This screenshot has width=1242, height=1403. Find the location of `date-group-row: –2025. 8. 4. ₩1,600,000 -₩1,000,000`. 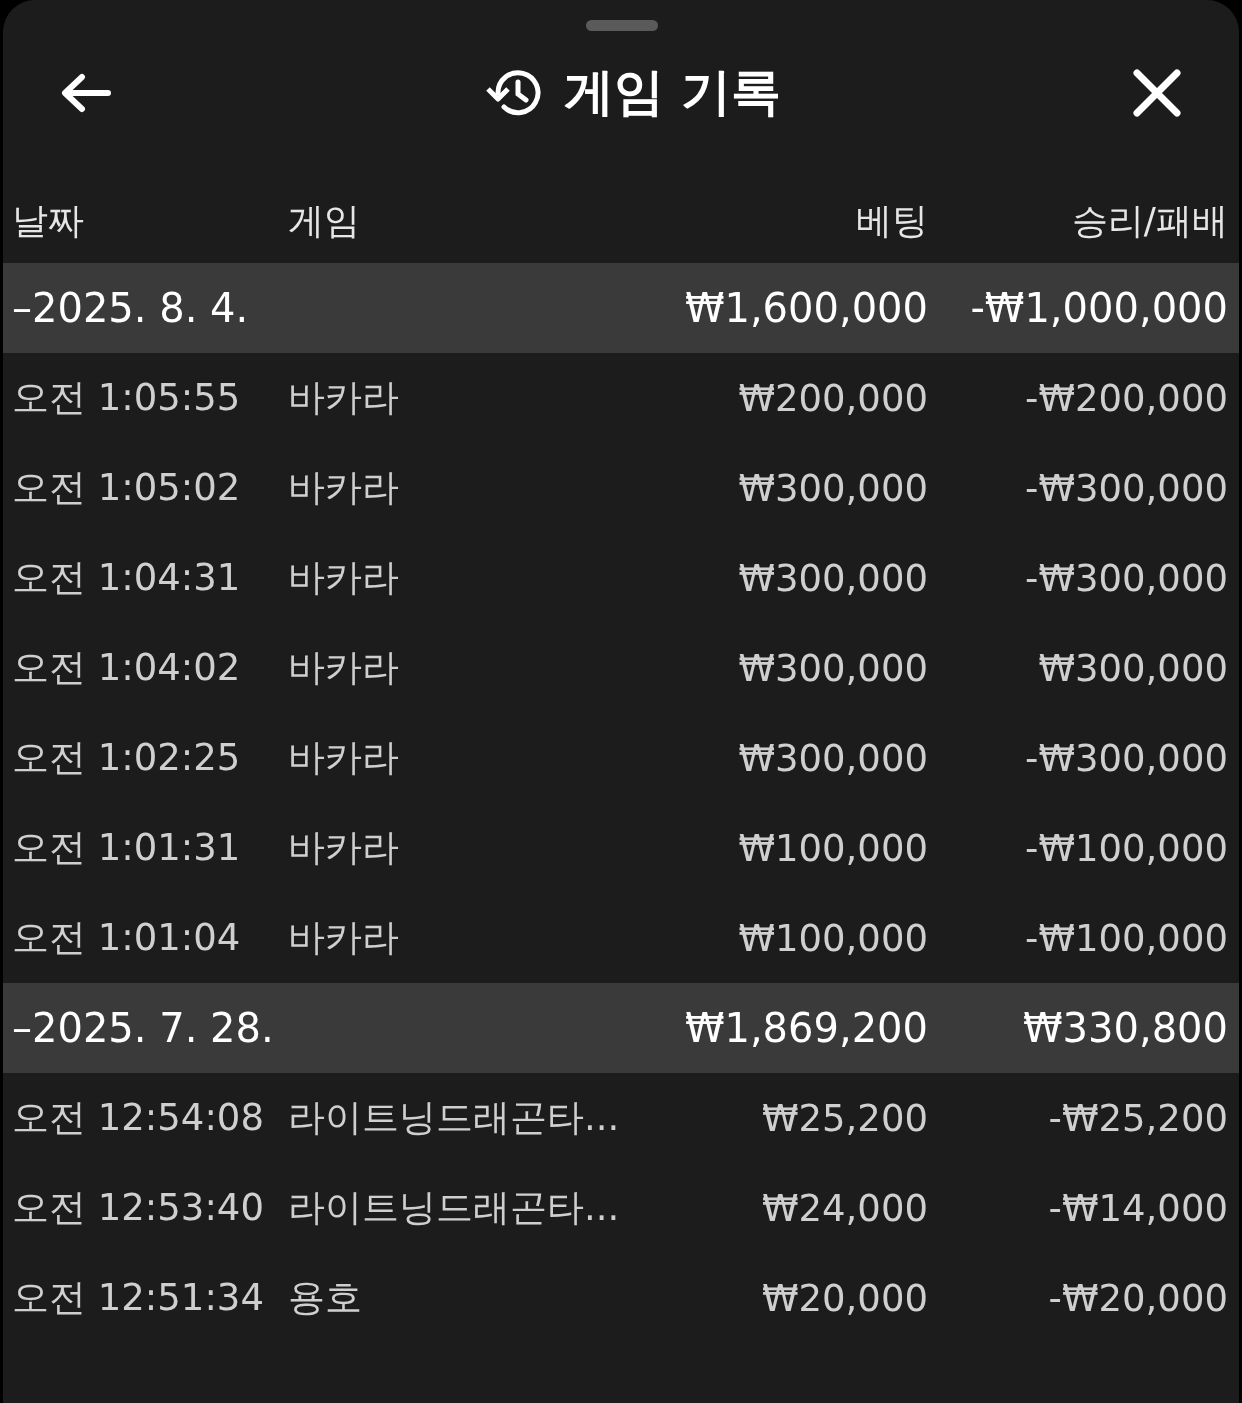

date-group-row: –2025. 8. 4. ₩1,600,000 -₩1,000,000 is located at coordinates (621, 308).